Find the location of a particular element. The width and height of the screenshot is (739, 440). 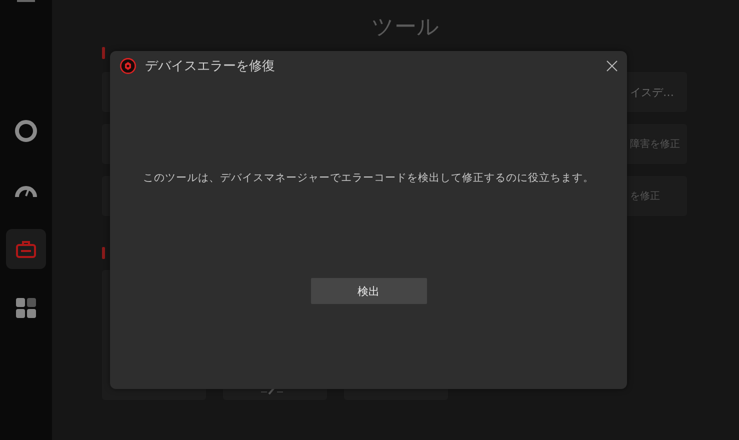

sidebar-item is located at coordinates (26, 249).